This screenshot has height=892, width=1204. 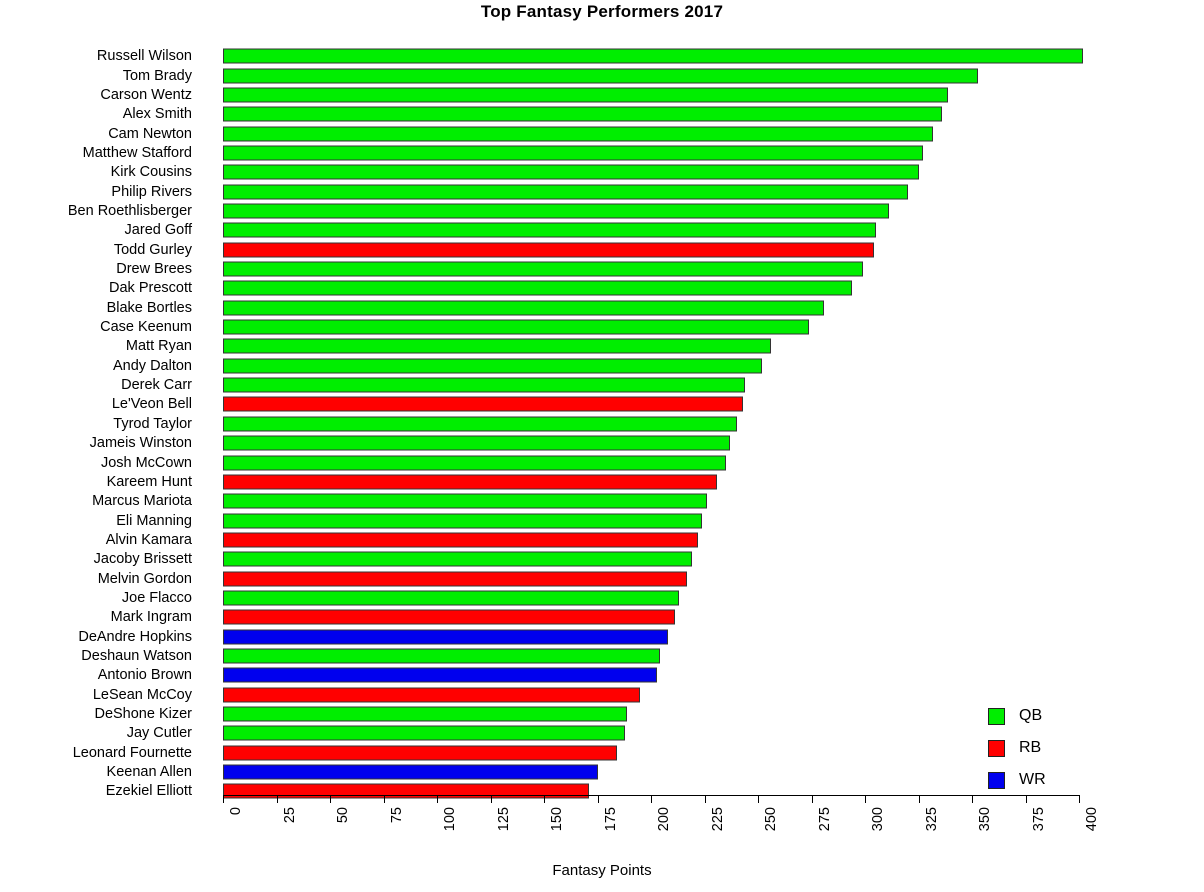 What do you see at coordinates (1048, 716) in the screenshot?
I see `legend-item: QB` at bounding box center [1048, 716].